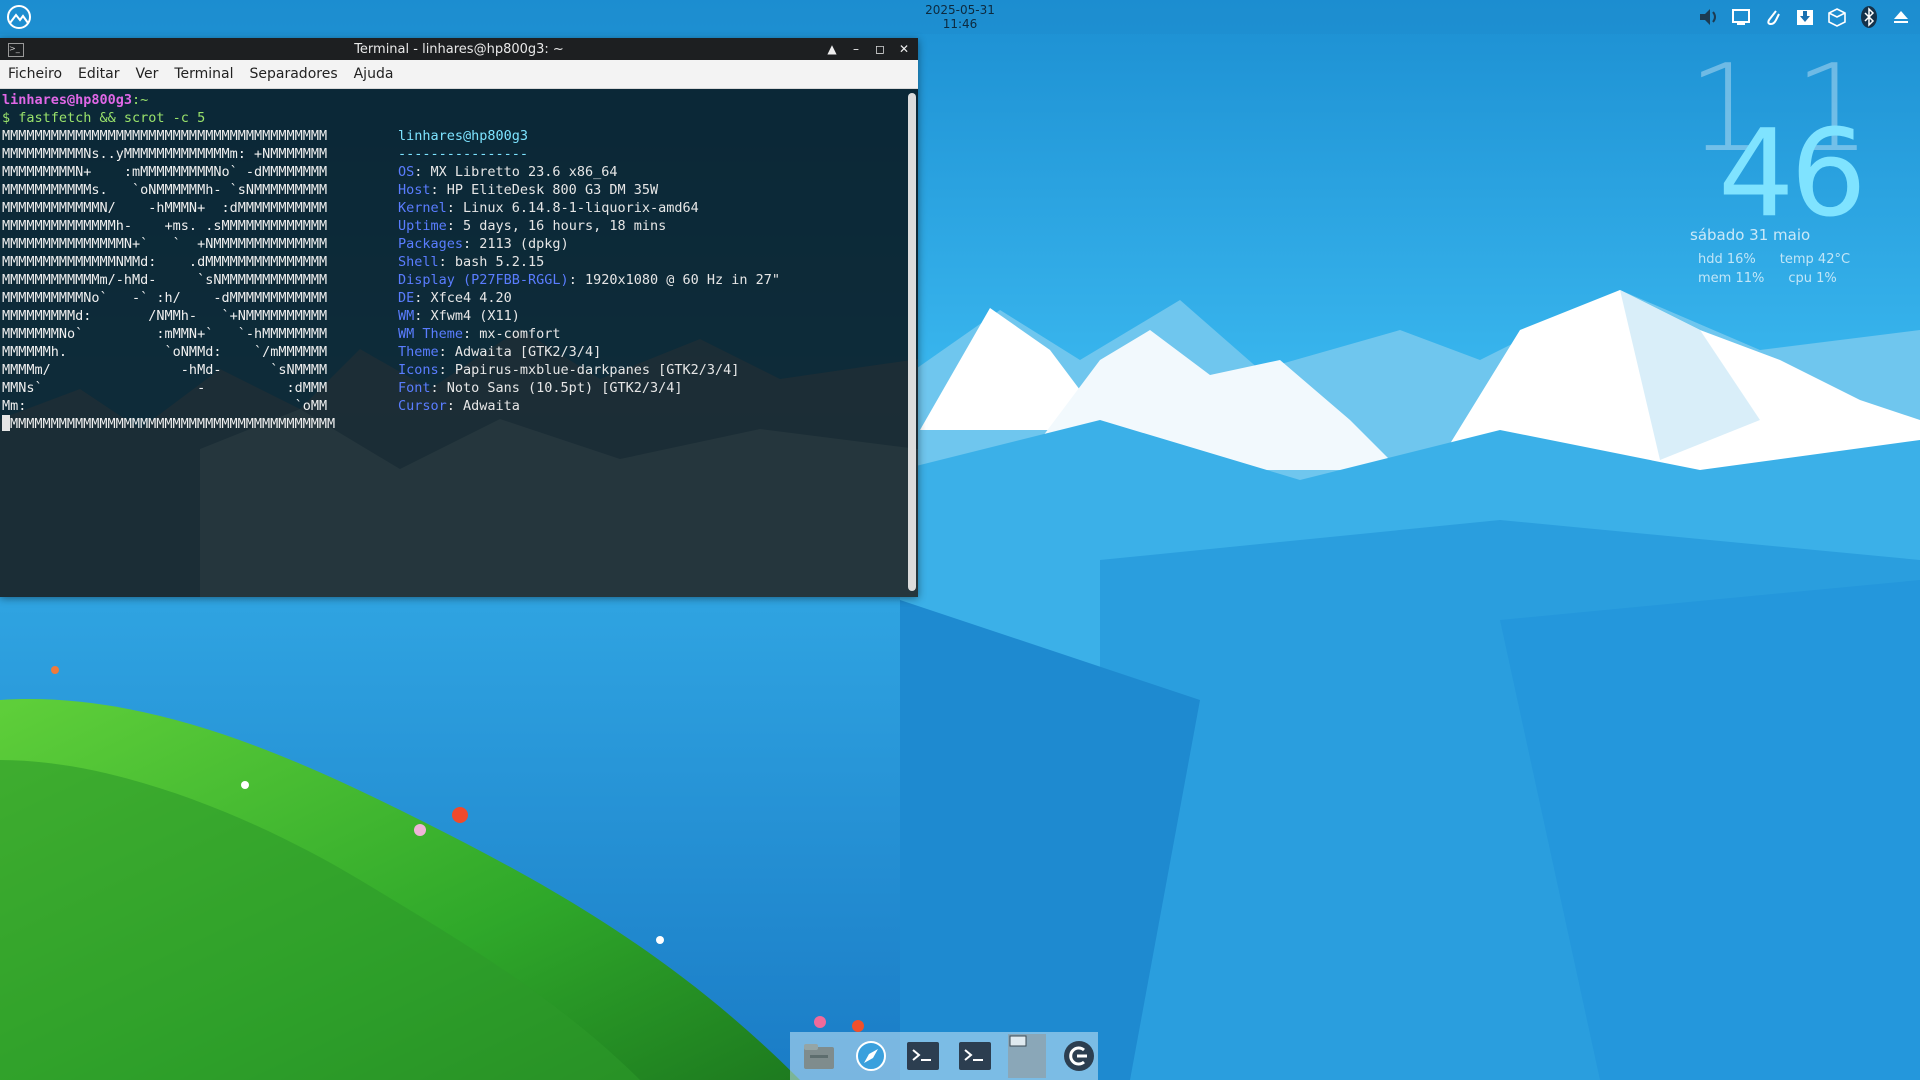 The image size is (1920, 1080). Describe the element at coordinates (414, 388) in the screenshot. I see `info-key: Font` at that location.